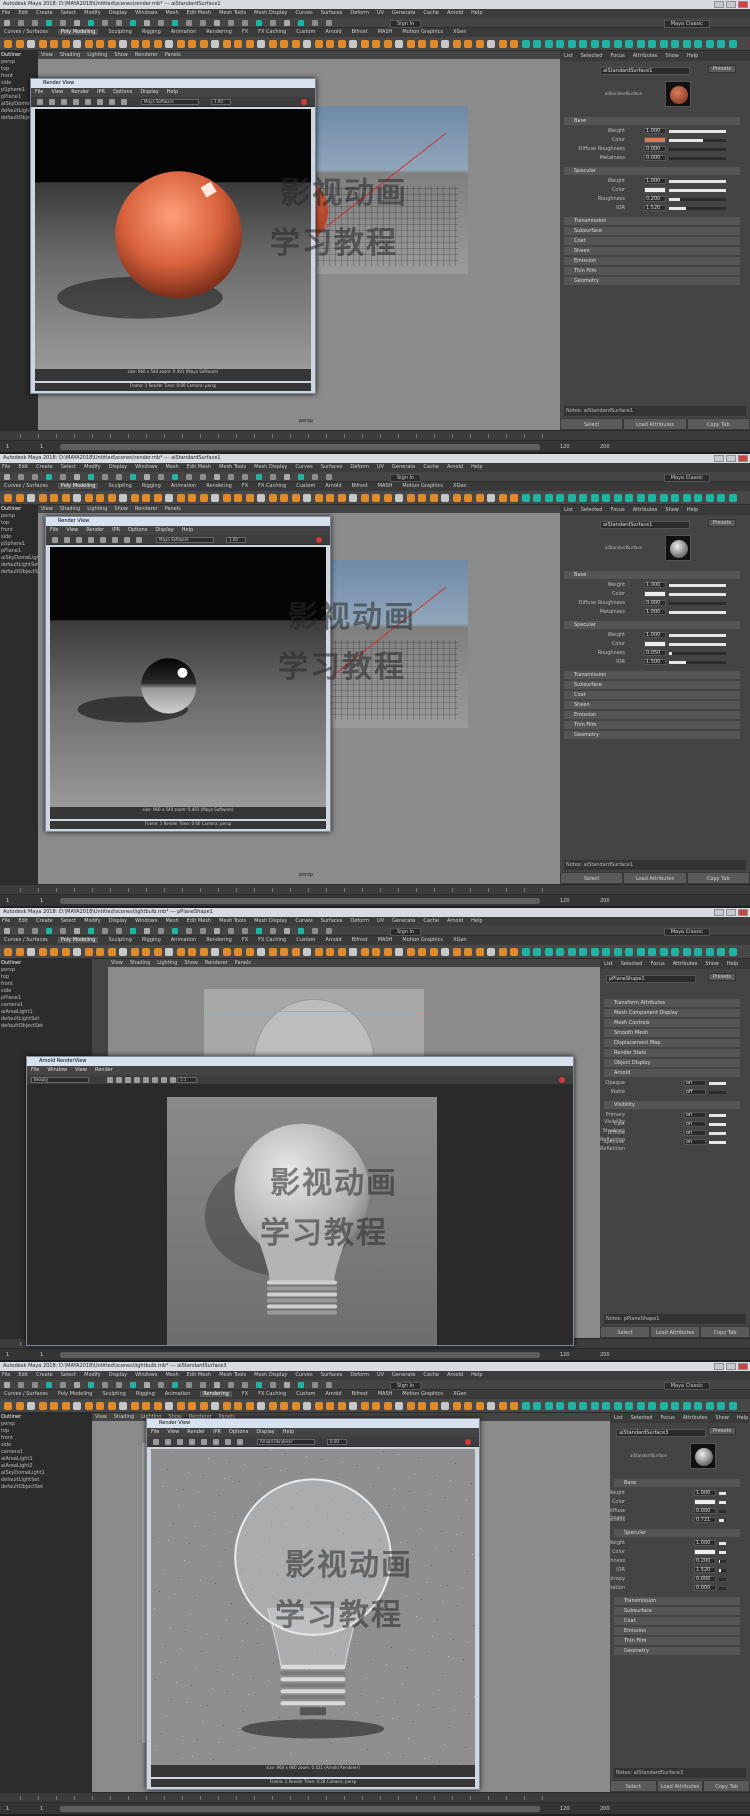 Image resolution: width=750 pixels, height=1816 pixels. Describe the element at coordinates (655, 662) in the screenshot. I see `attr-value-field: 1.500` at that location.